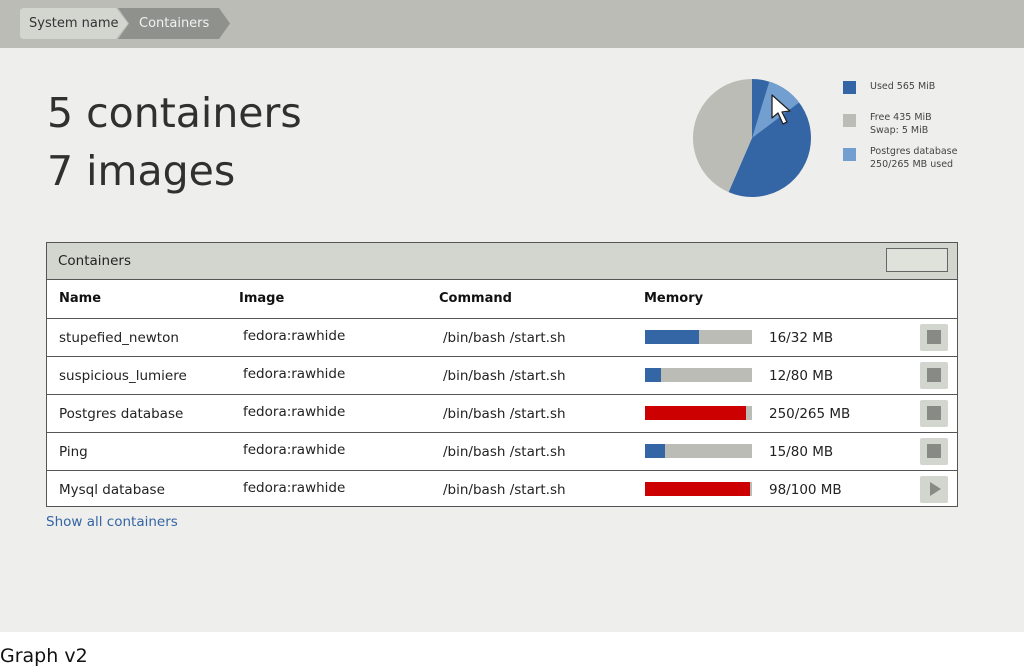 The image size is (1024, 669). Describe the element at coordinates (44, 656) in the screenshot. I see `caption: Graph v2` at that location.